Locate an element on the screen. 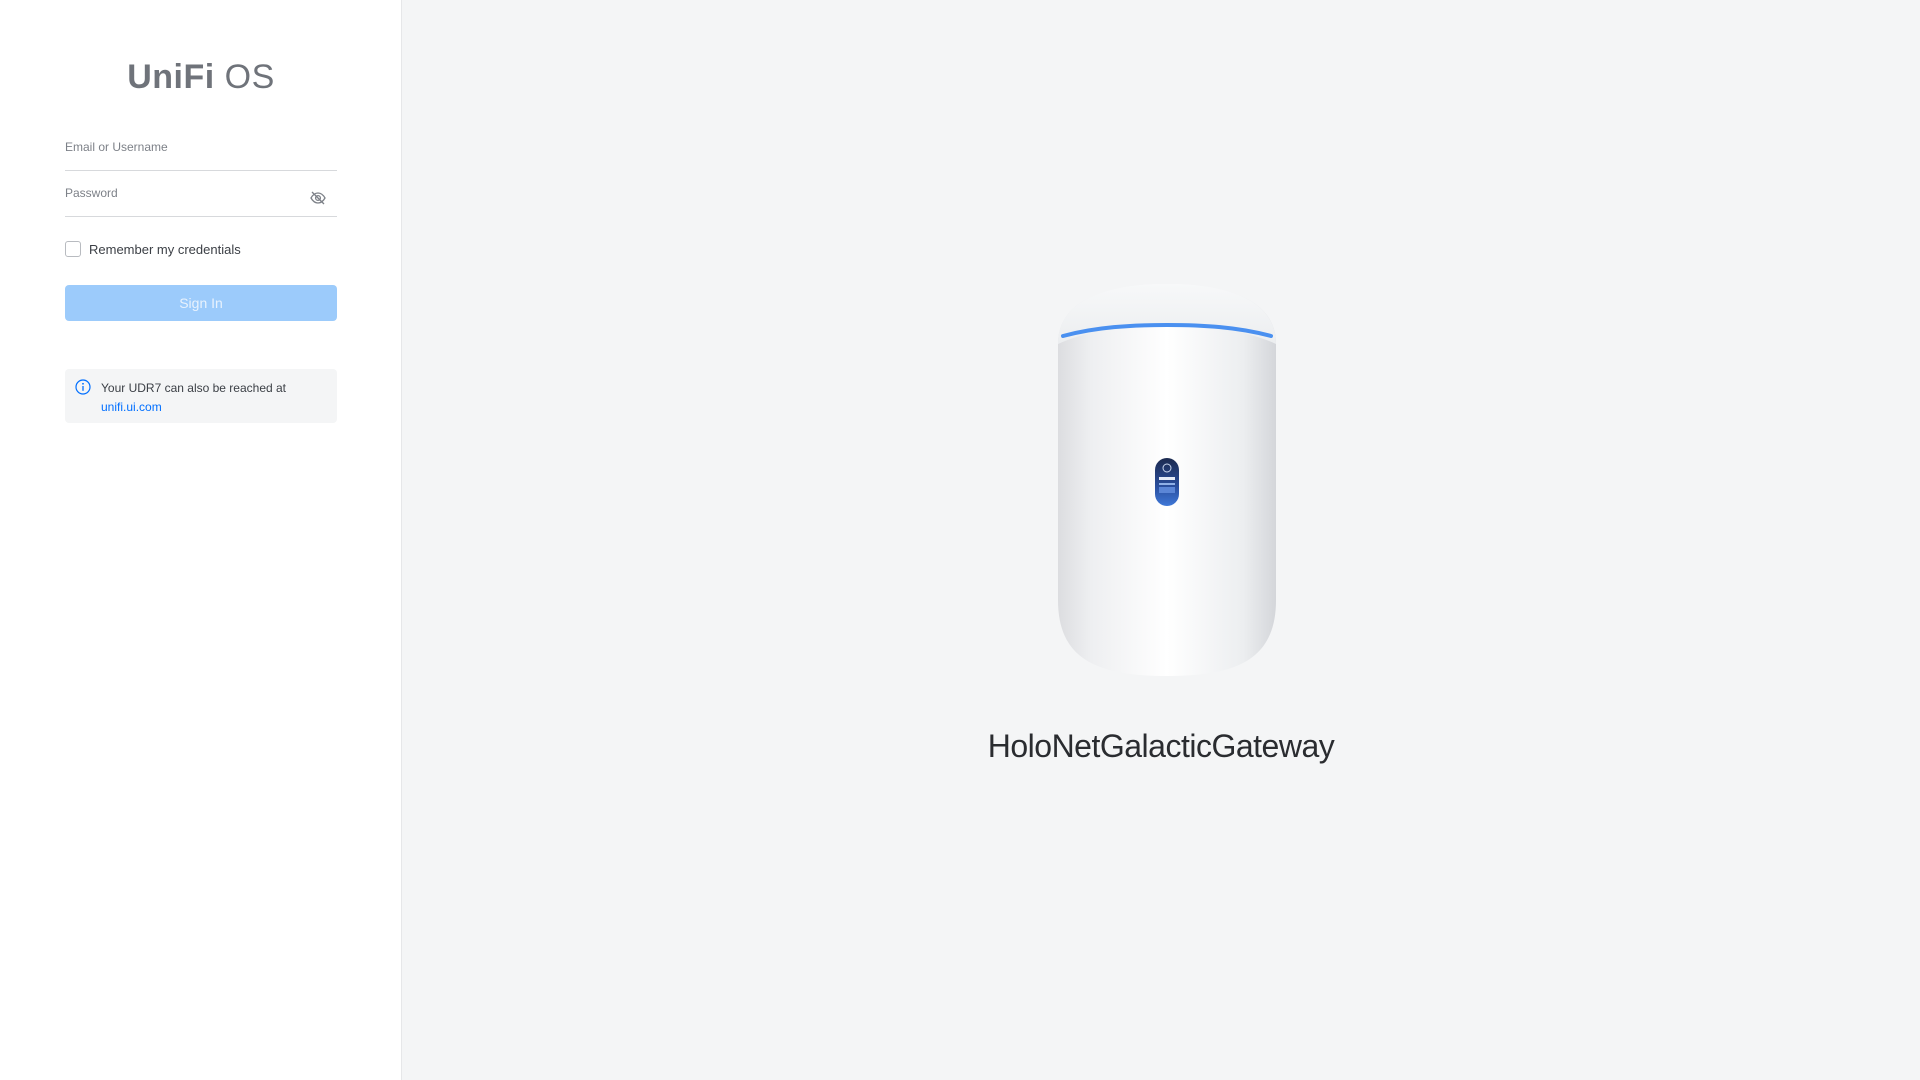 The width and height of the screenshot is (1920, 1080). username-field: Email or Username is located at coordinates (201, 157).